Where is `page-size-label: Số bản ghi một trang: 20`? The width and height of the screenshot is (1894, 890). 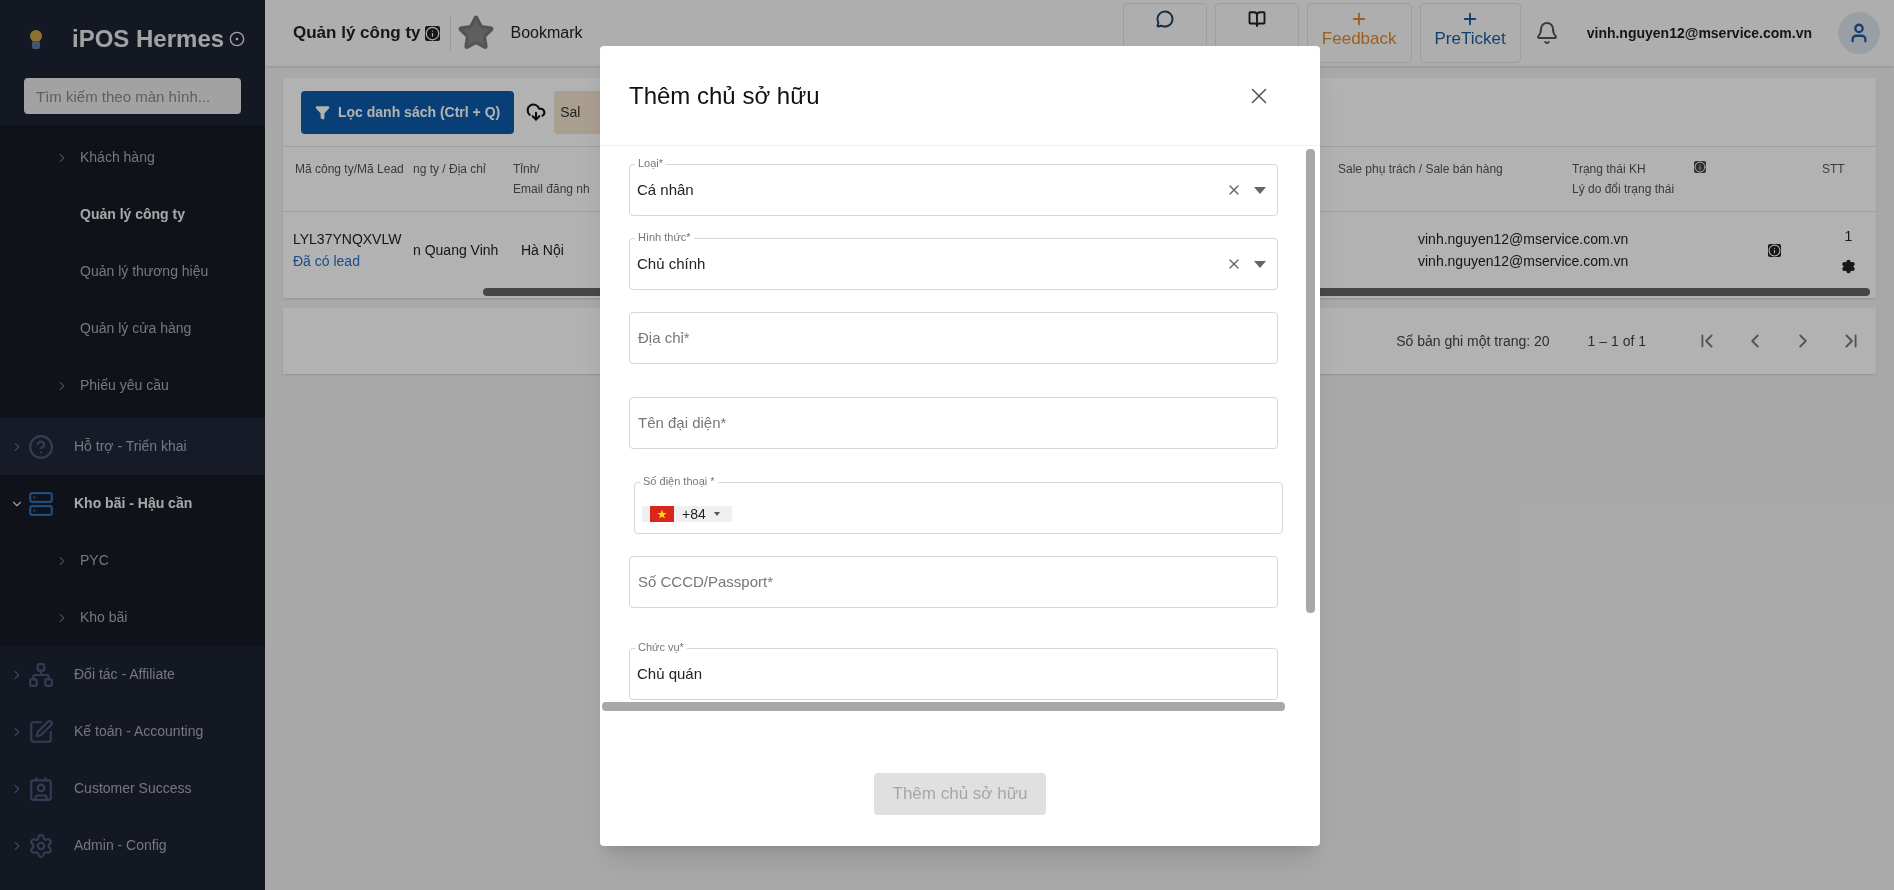 page-size-label: Số bản ghi một trang: 20 is located at coordinates (1473, 341).